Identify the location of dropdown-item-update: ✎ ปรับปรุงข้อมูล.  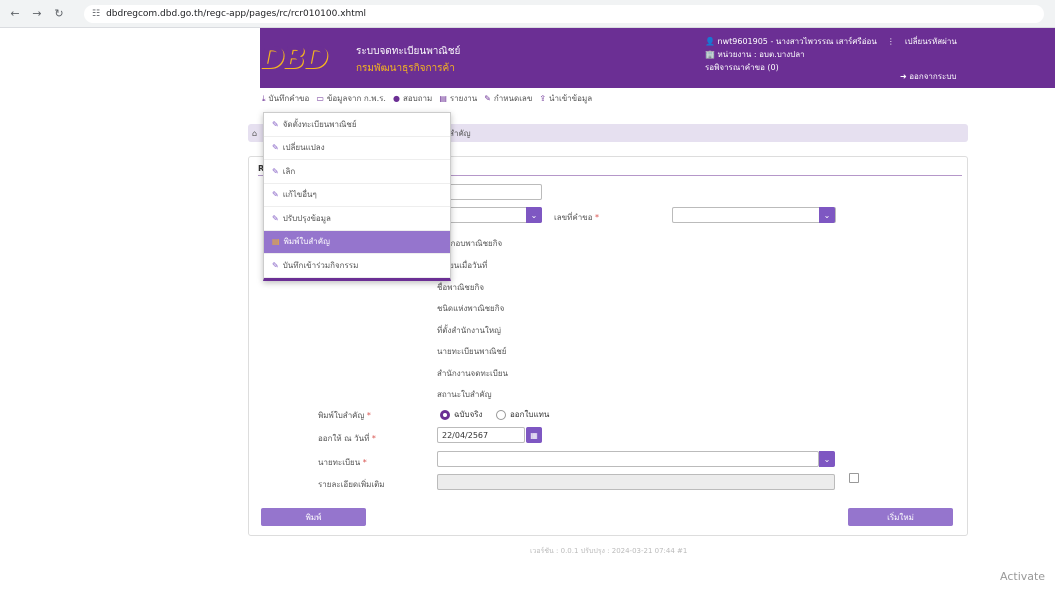
(357, 219).